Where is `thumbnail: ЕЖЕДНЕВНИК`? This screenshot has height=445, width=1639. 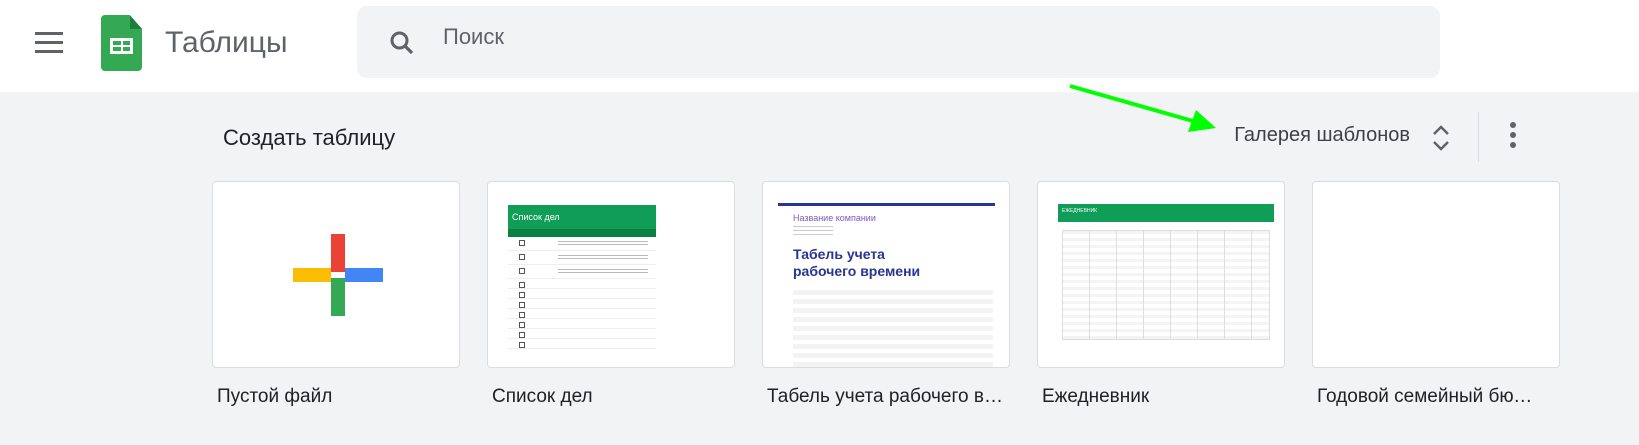
thumbnail: ЕЖЕДНЕВНИК is located at coordinates (1166, 272).